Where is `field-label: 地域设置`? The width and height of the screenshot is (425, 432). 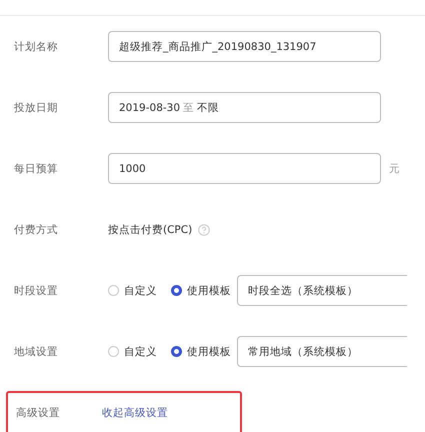 field-label: 地域设置 is located at coordinates (36, 351).